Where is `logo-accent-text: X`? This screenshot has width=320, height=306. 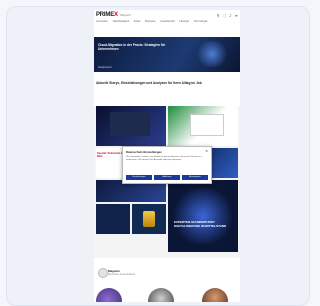
logo-accent-text: X is located at coordinates (116, 15).